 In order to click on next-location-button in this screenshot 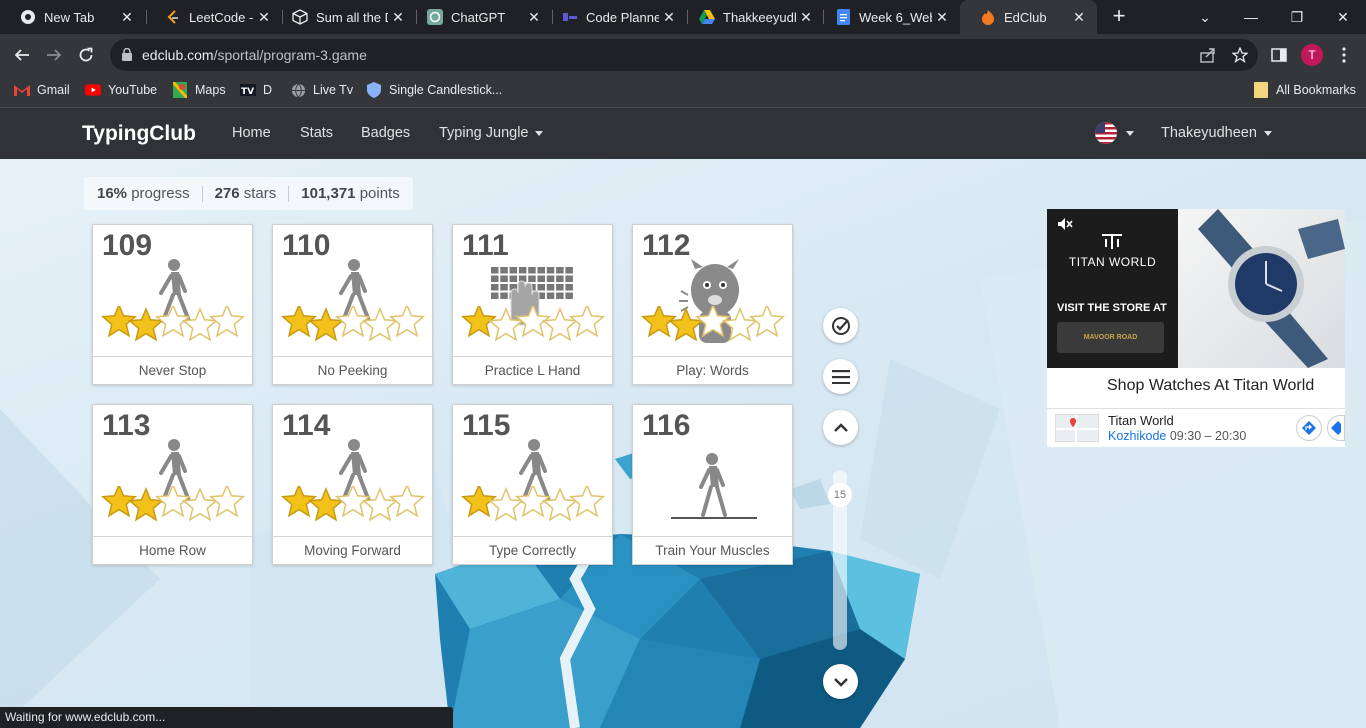, I will do `click(1336, 428)`.